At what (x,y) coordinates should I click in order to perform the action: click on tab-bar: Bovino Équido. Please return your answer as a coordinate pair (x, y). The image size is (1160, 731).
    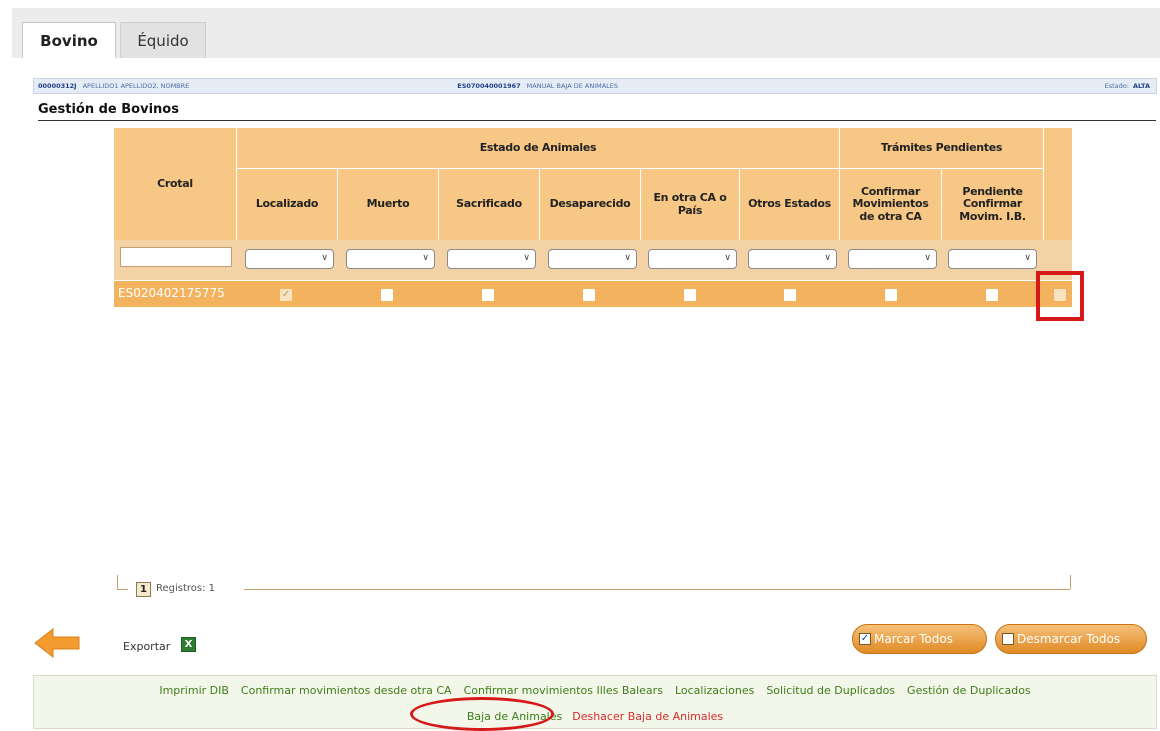
    Looking at the image, I should click on (586, 33).